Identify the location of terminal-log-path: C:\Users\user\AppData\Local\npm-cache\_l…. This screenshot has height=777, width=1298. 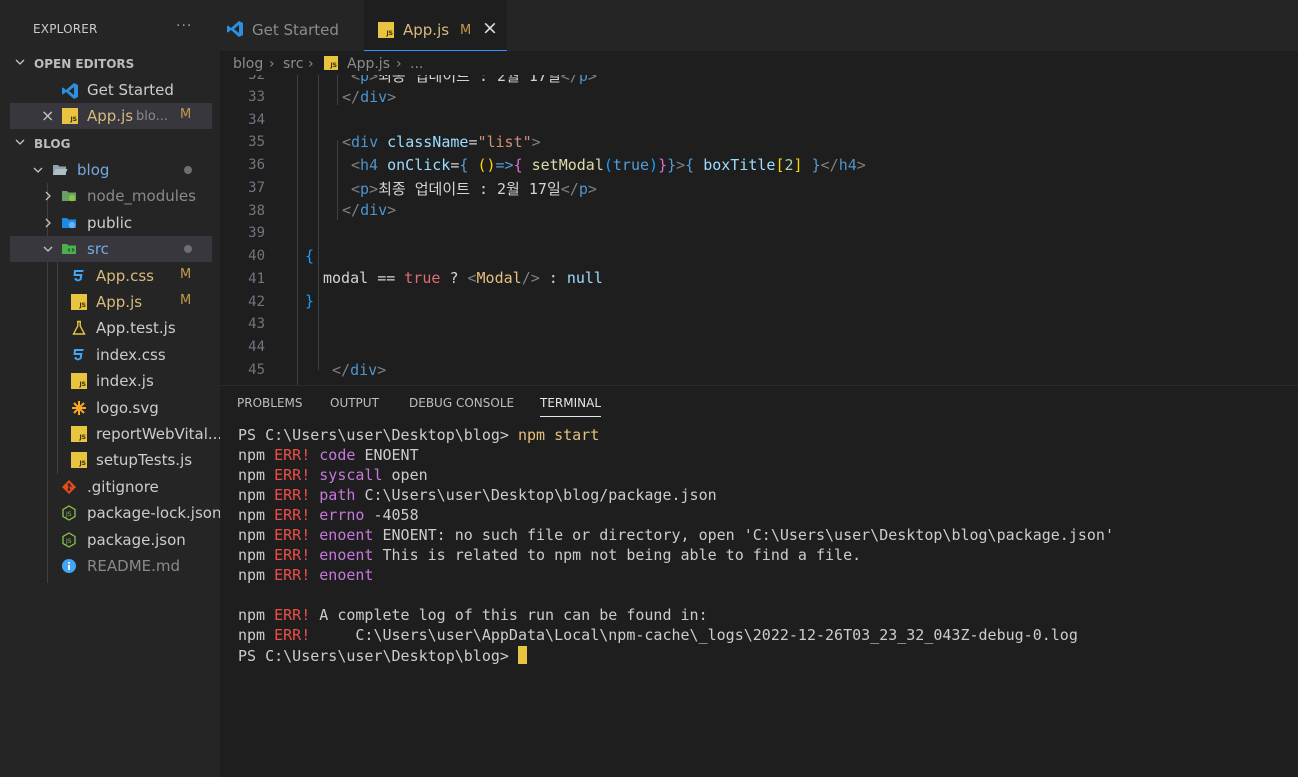
(698, 635).